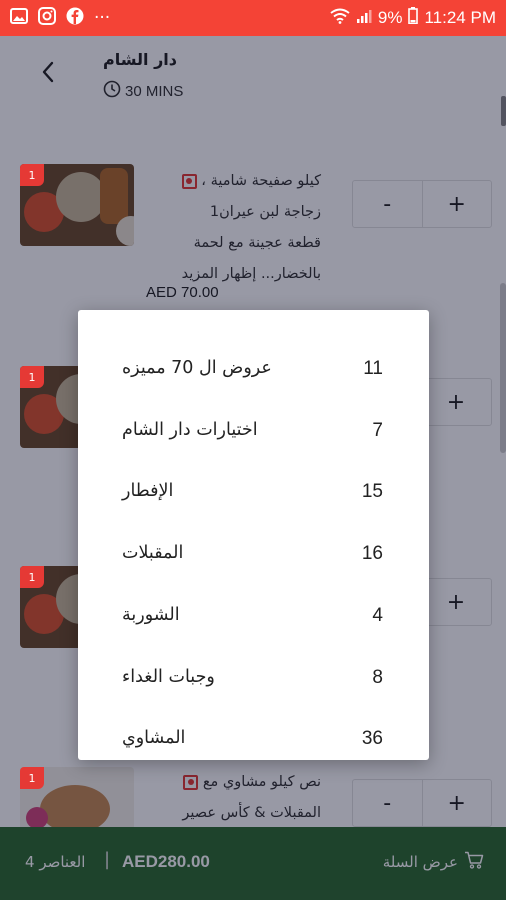 This screenshot has height=900, width=506. What do you see at coordinates (151, 615) in the screenshot?
I see `category-name: الشوربة` at bounding box center [151, 615].